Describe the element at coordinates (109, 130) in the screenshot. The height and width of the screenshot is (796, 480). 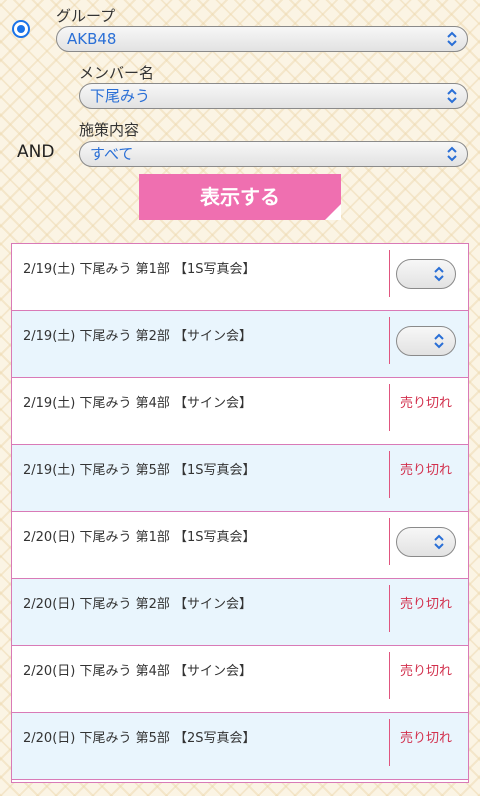
I see `event-label: 施策内容` at that location.